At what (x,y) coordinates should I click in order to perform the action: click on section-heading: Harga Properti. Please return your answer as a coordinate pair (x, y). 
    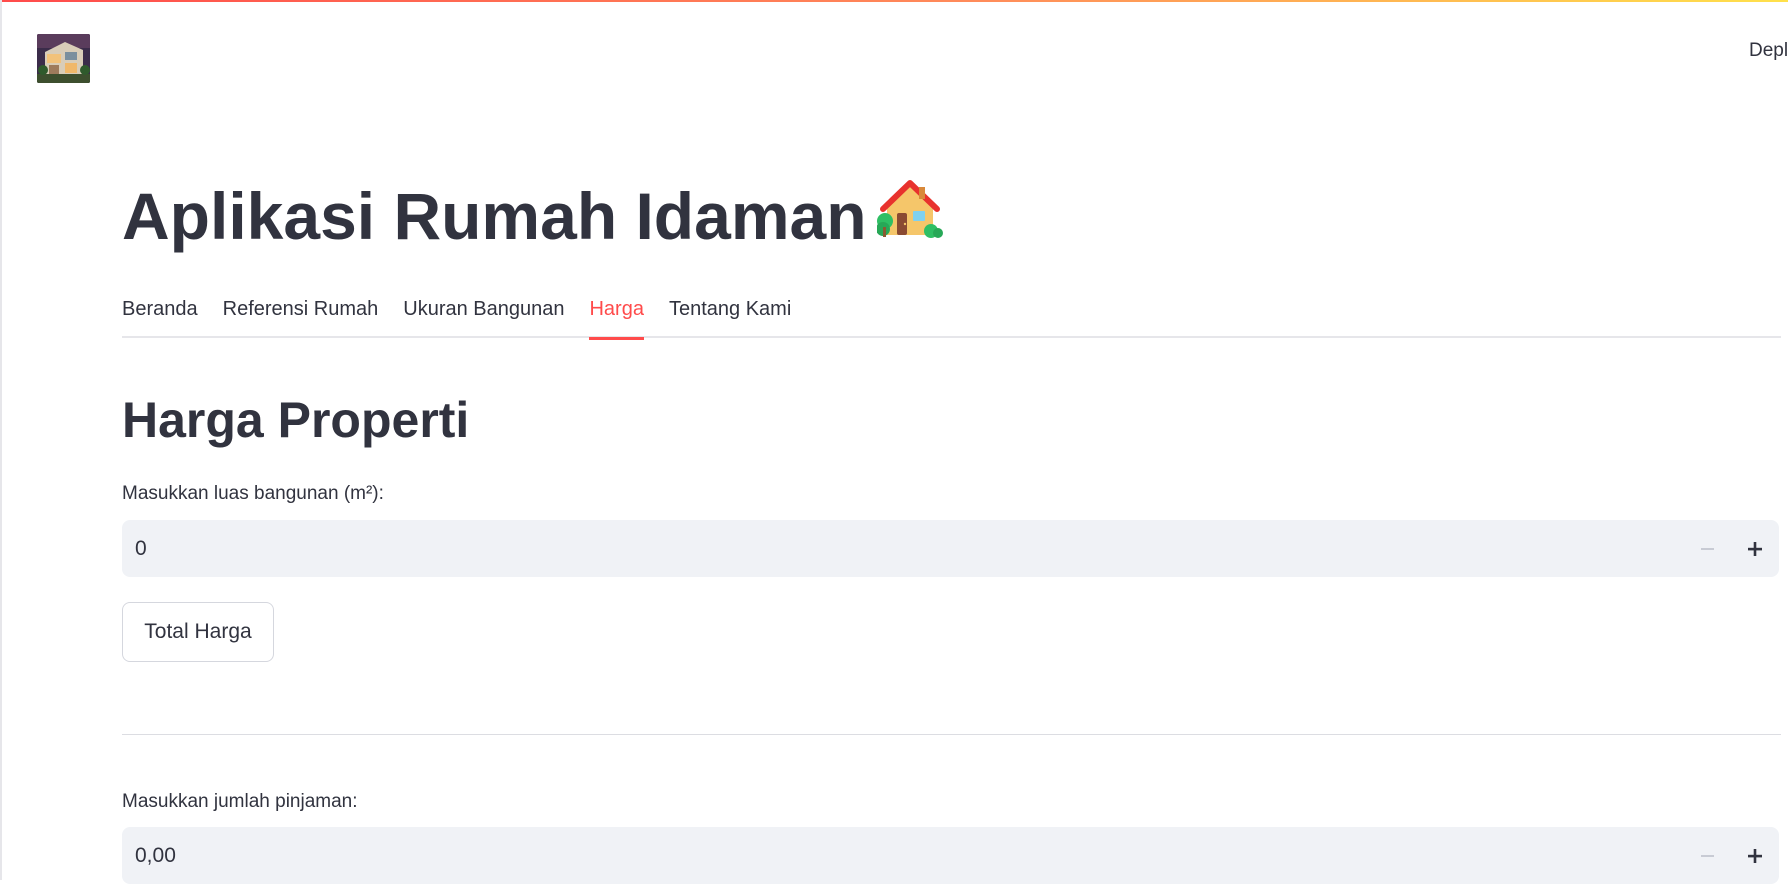
    Looking at the image, I should click on (296, 420).